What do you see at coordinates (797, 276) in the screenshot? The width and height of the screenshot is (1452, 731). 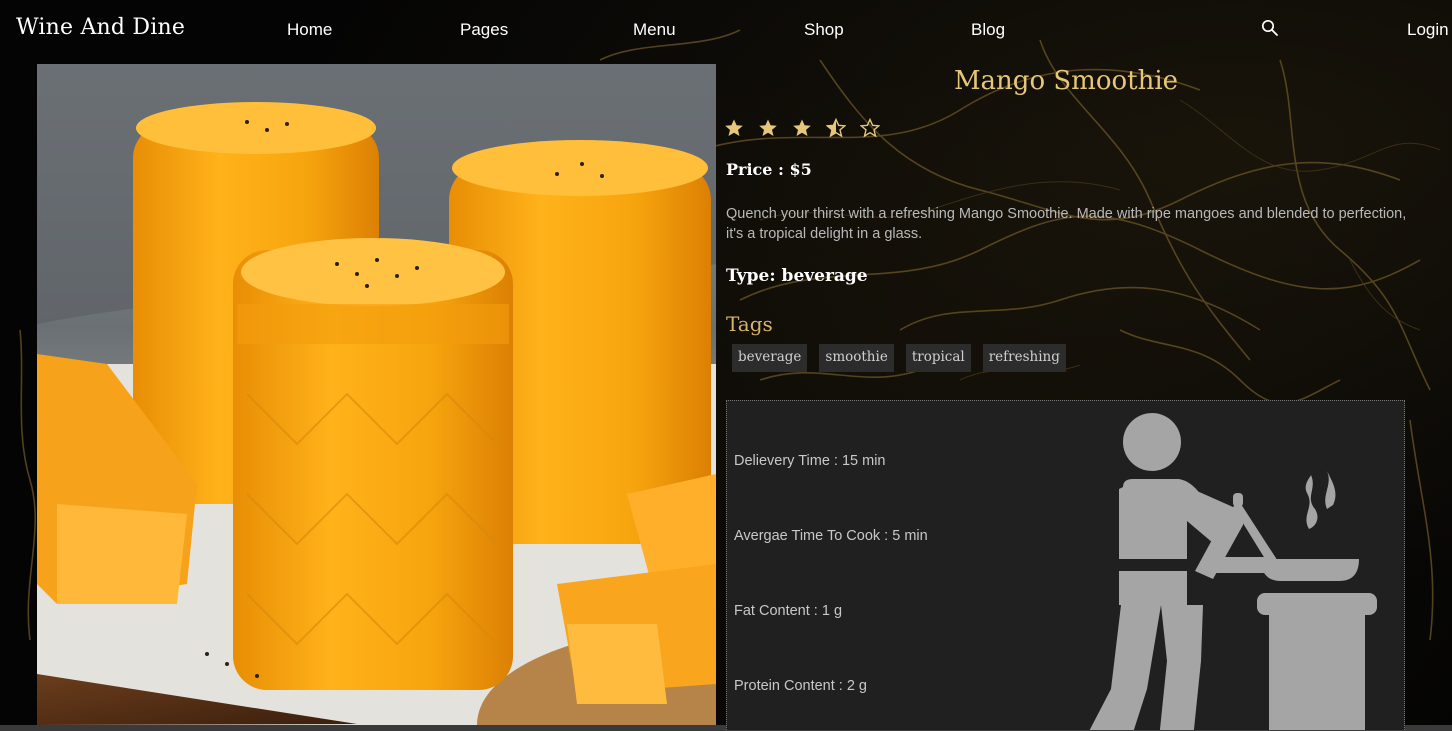 I see `product-type: Type: beverage` at bounding box center [797, 276].